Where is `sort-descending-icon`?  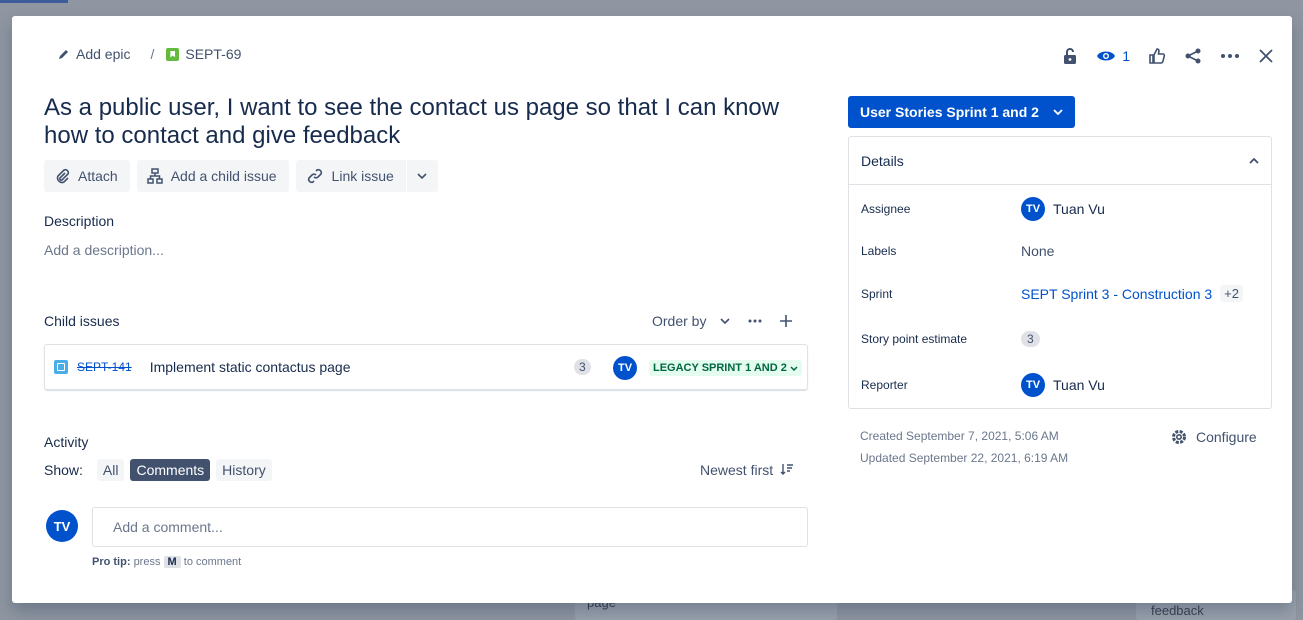 sort-descending-icon is located at coordinates (787, 469).